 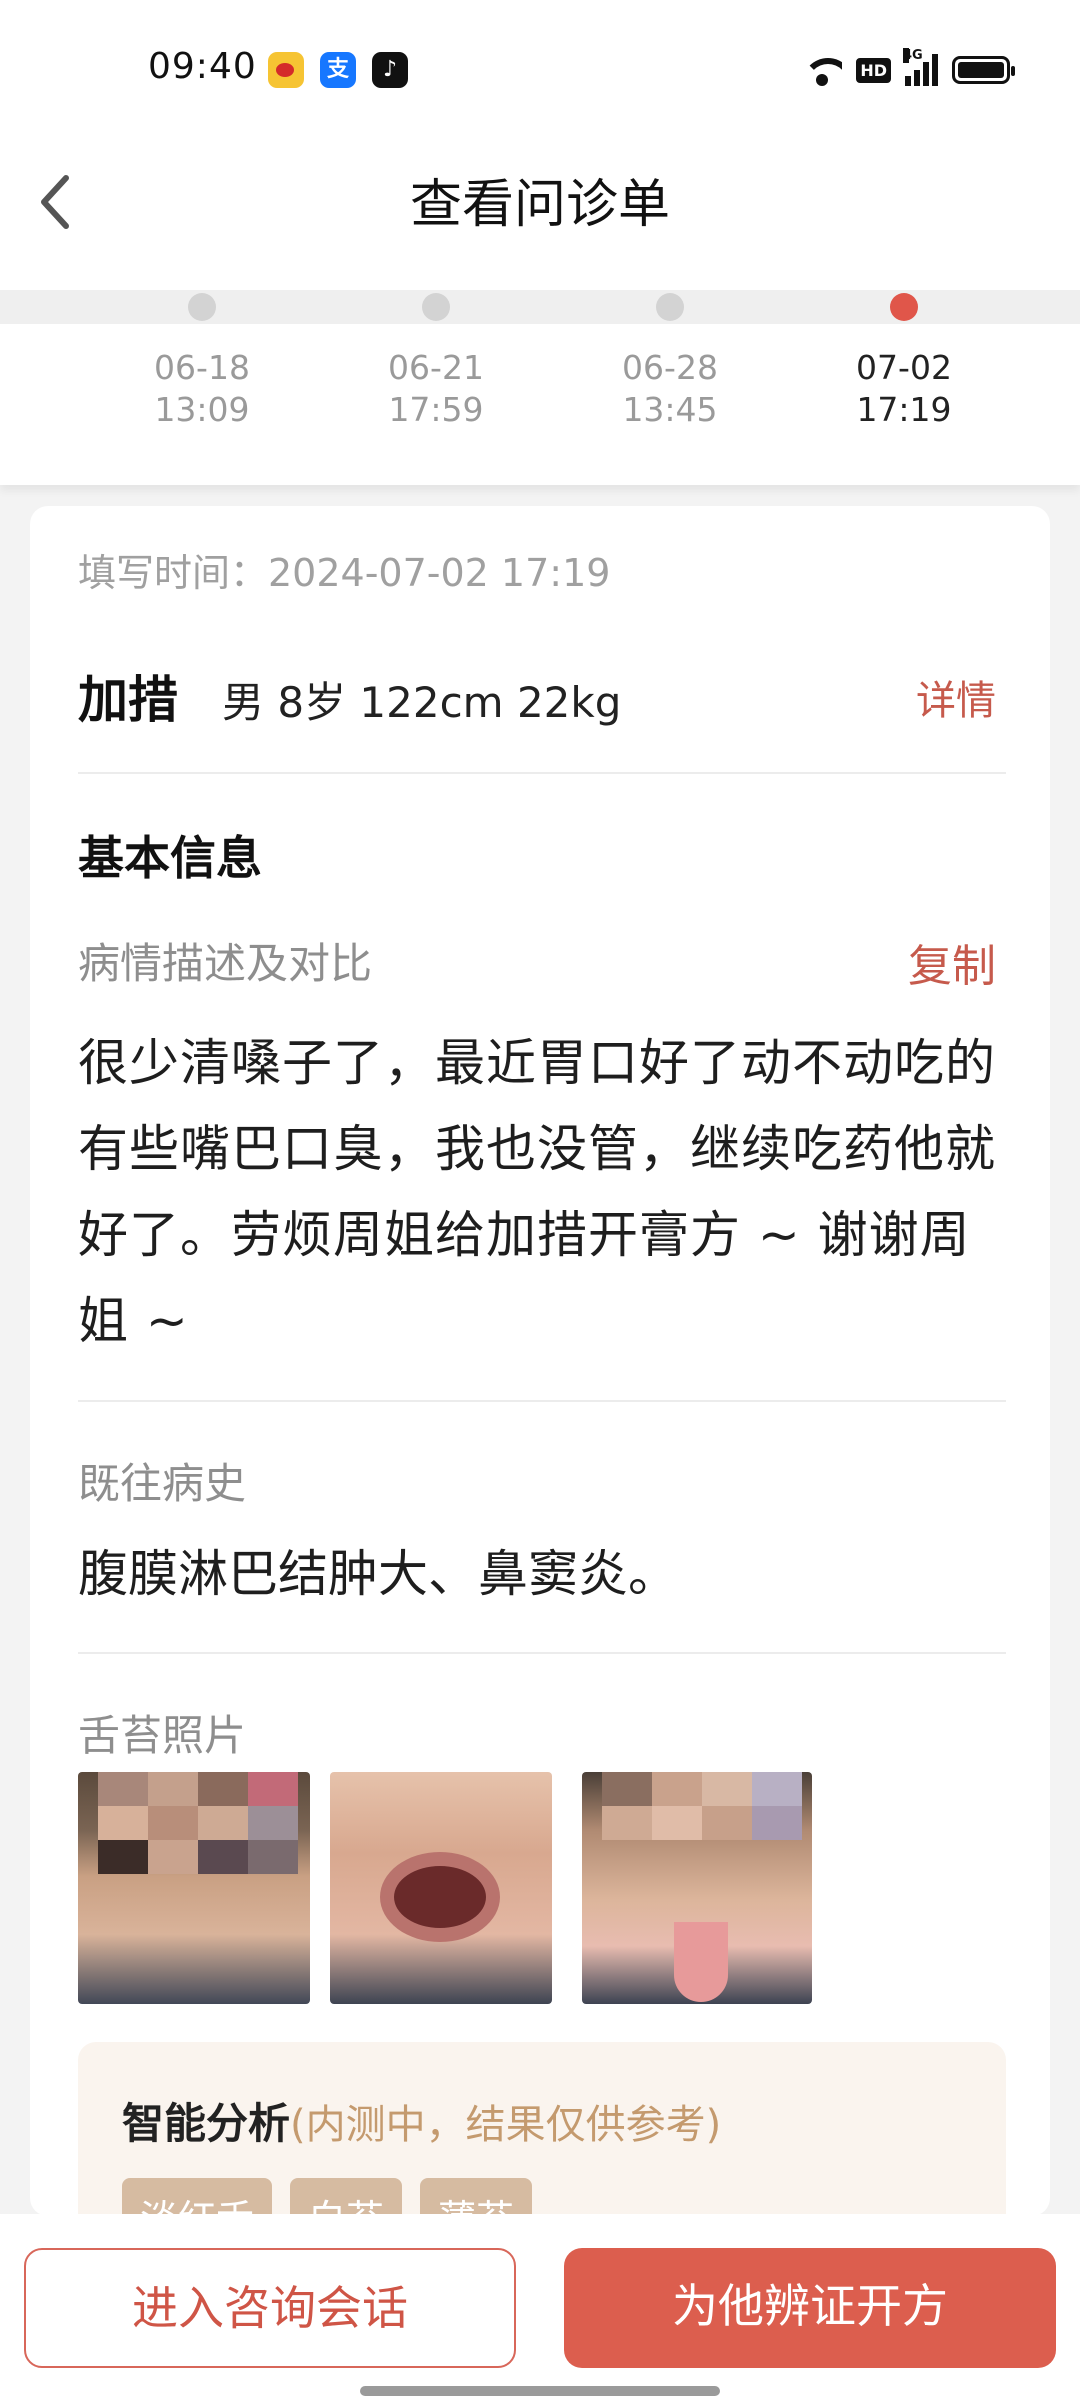 I want to click on timeline-time: 5, so click(x=30, y=409).